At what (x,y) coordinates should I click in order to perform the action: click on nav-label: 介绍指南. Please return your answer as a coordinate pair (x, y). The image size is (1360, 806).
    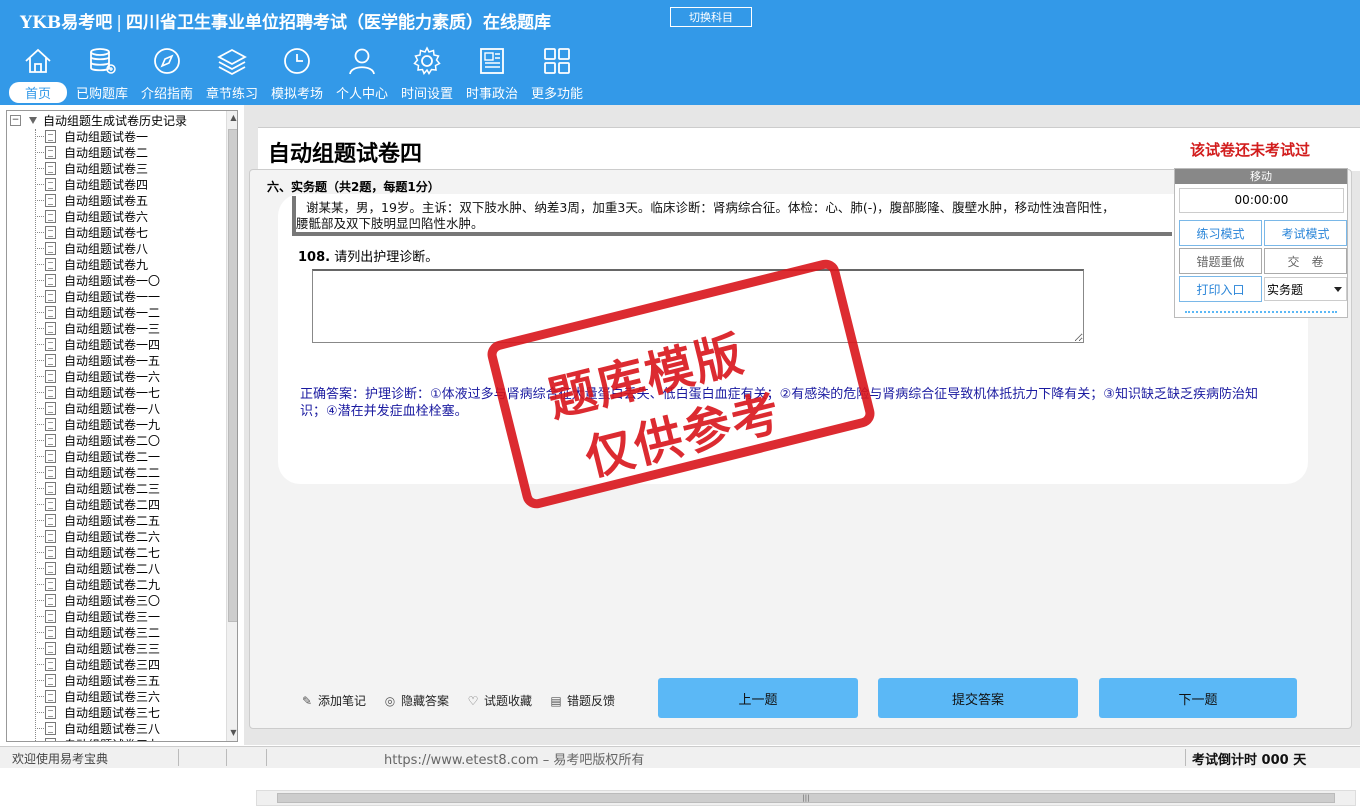
    Looking at the image, I should click on (166, 94).